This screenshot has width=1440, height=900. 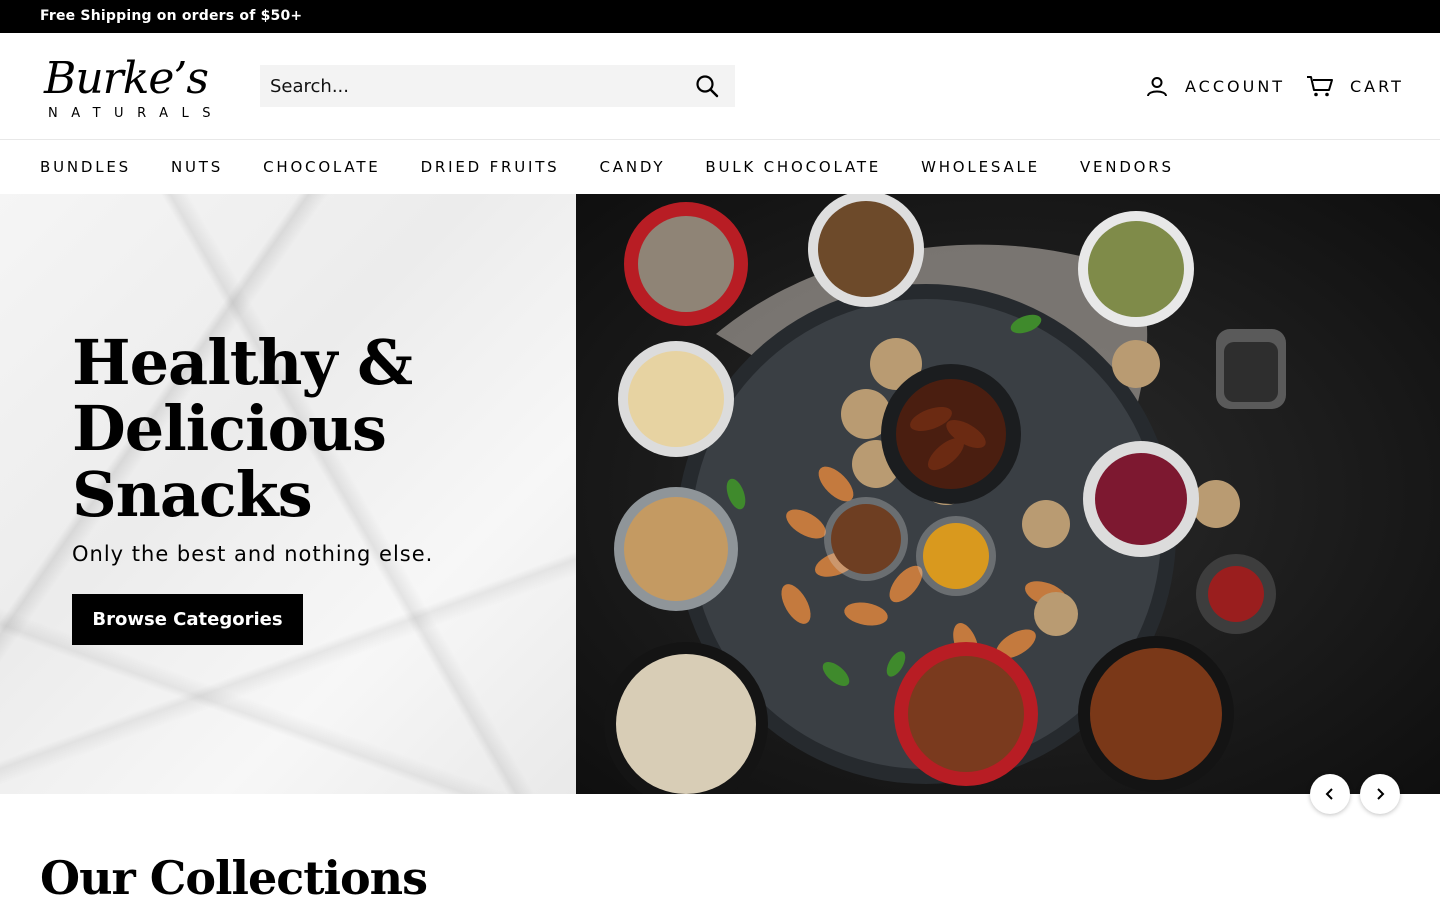 I want to click on search-bar, so click(x=497, y=86).